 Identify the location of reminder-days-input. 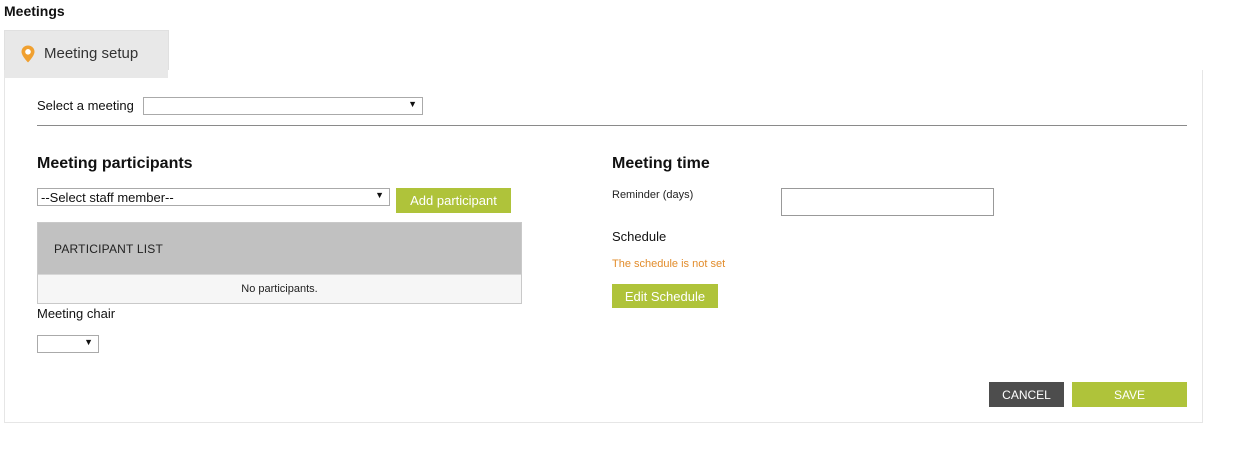
(887, 202).